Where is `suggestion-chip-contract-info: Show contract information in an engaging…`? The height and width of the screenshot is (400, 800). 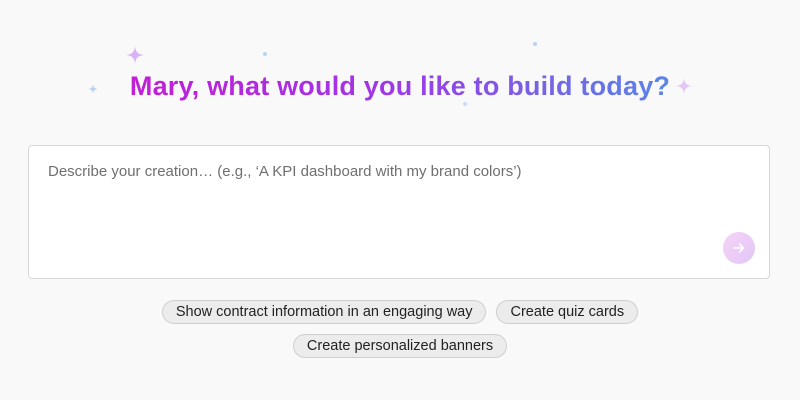 suggestion-chip-contract-info: Show contract information in an engaging… is located at coordinates (324, 312).